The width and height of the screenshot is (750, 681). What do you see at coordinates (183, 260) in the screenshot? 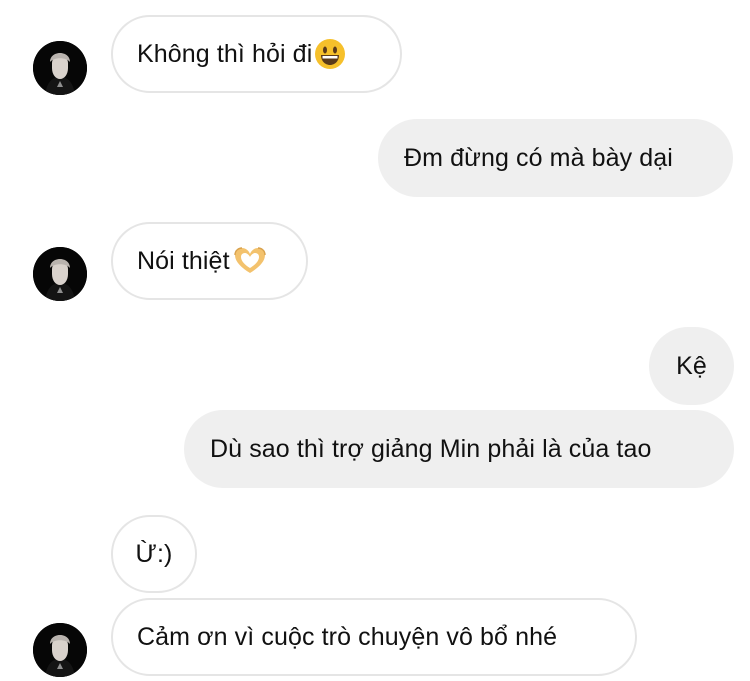
I see `message-text: Nói thiệt` at bounding box center [183, 260].